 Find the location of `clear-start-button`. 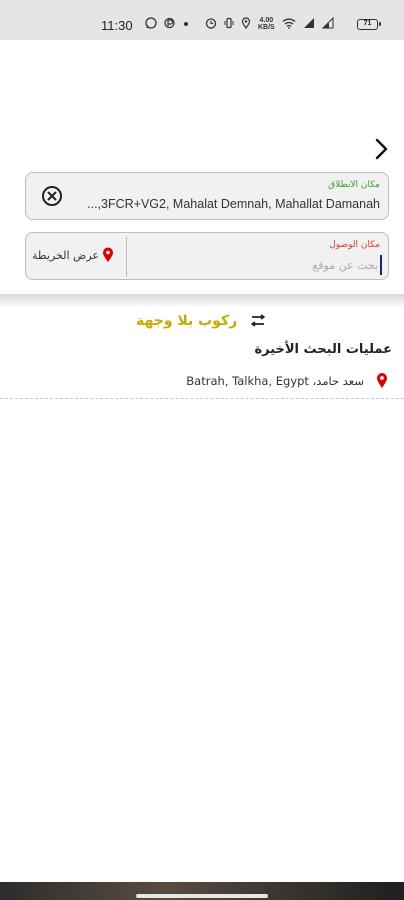

clear-start-button is located at coordinates (52, 196).